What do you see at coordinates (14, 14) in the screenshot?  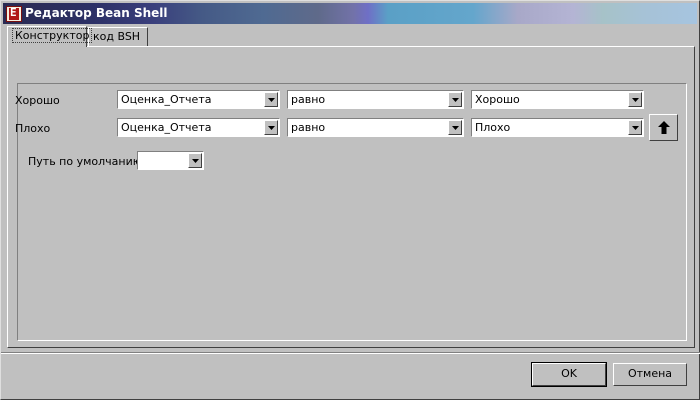 I see `app-e-icon: E` at bounding box center [14, 14].